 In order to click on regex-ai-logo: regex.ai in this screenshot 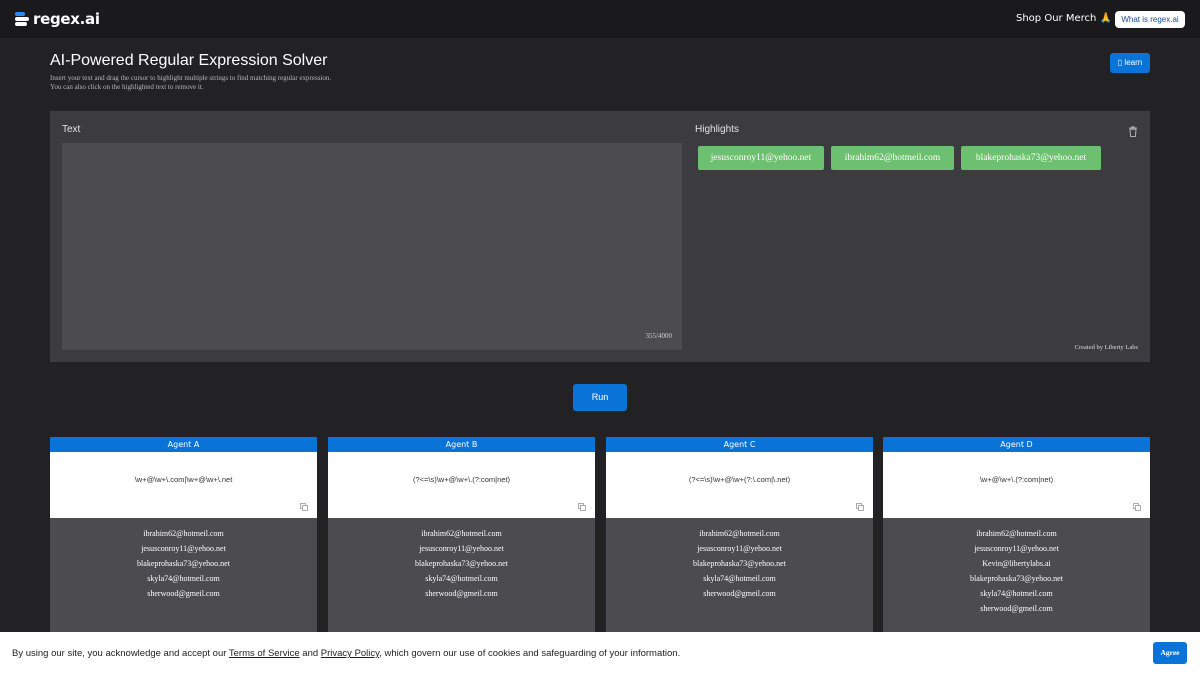, I will do `click(57, 19)`.